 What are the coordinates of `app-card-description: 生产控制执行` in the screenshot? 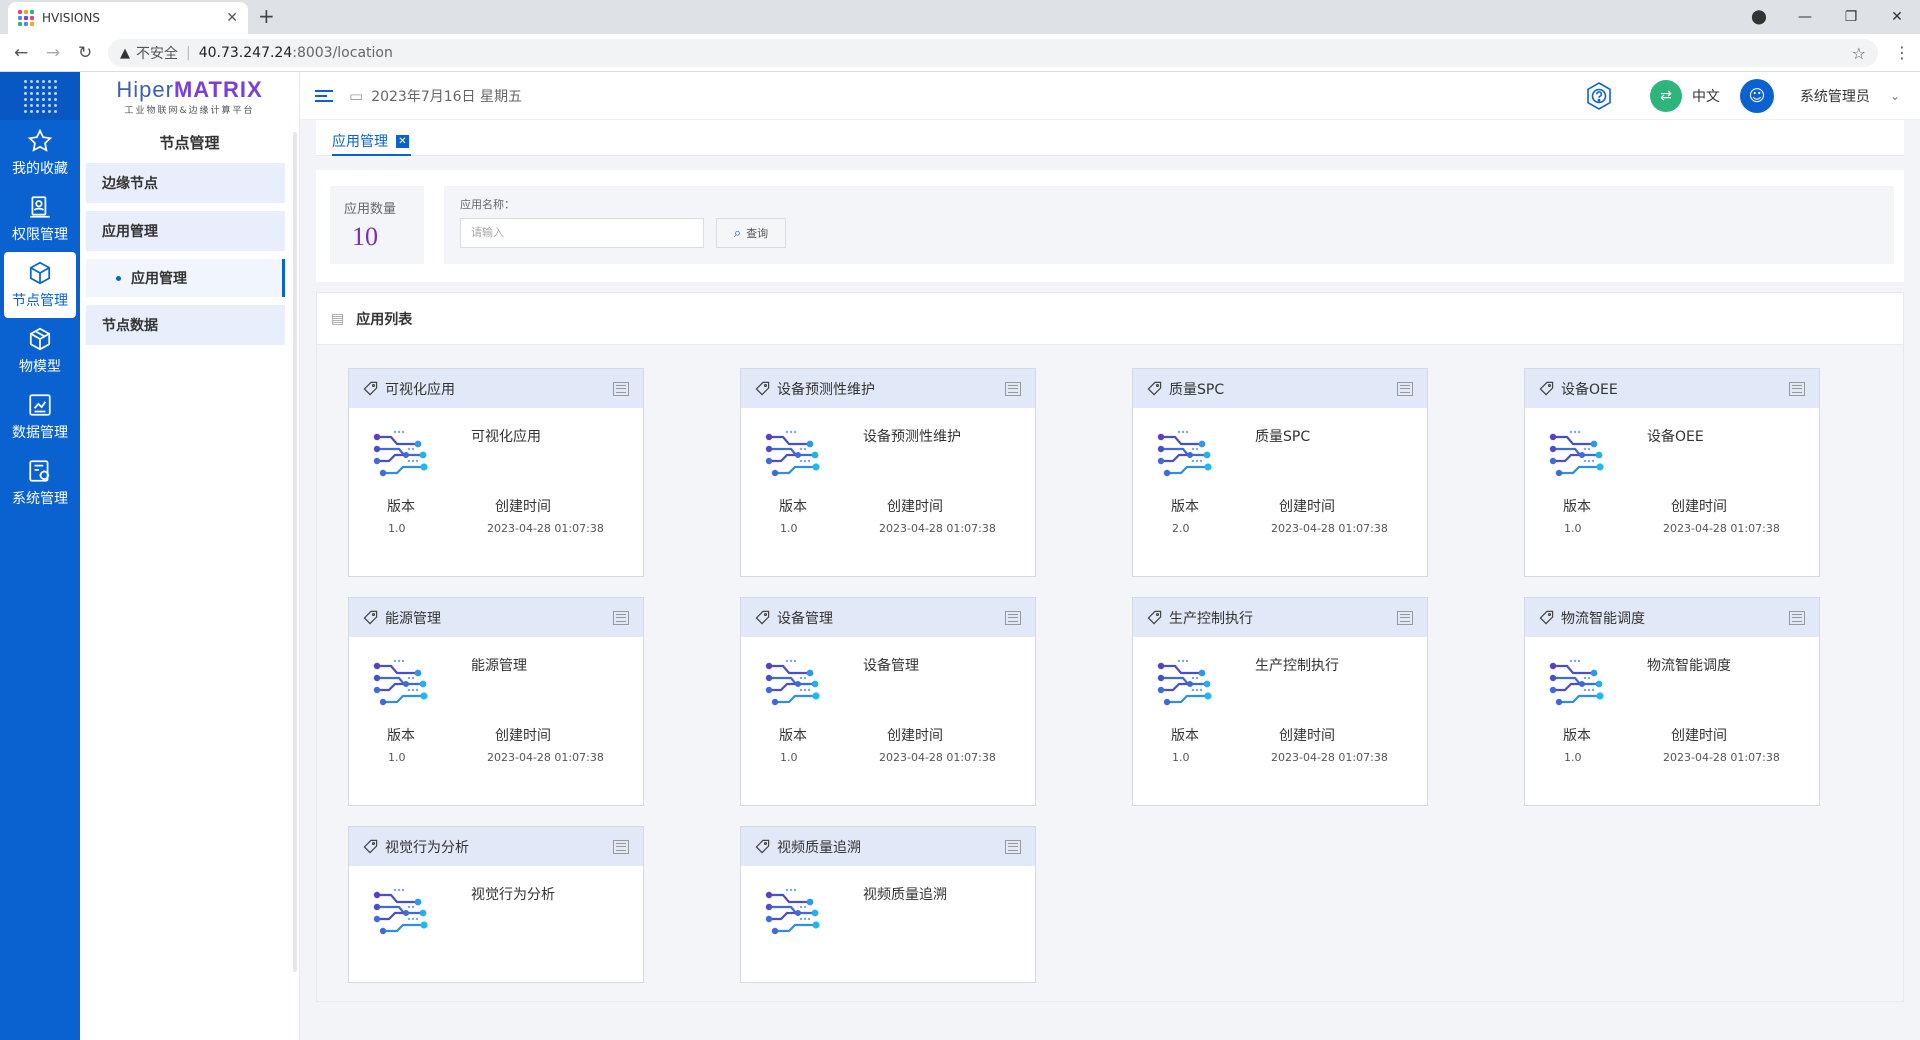 It's located at (1297, 666).